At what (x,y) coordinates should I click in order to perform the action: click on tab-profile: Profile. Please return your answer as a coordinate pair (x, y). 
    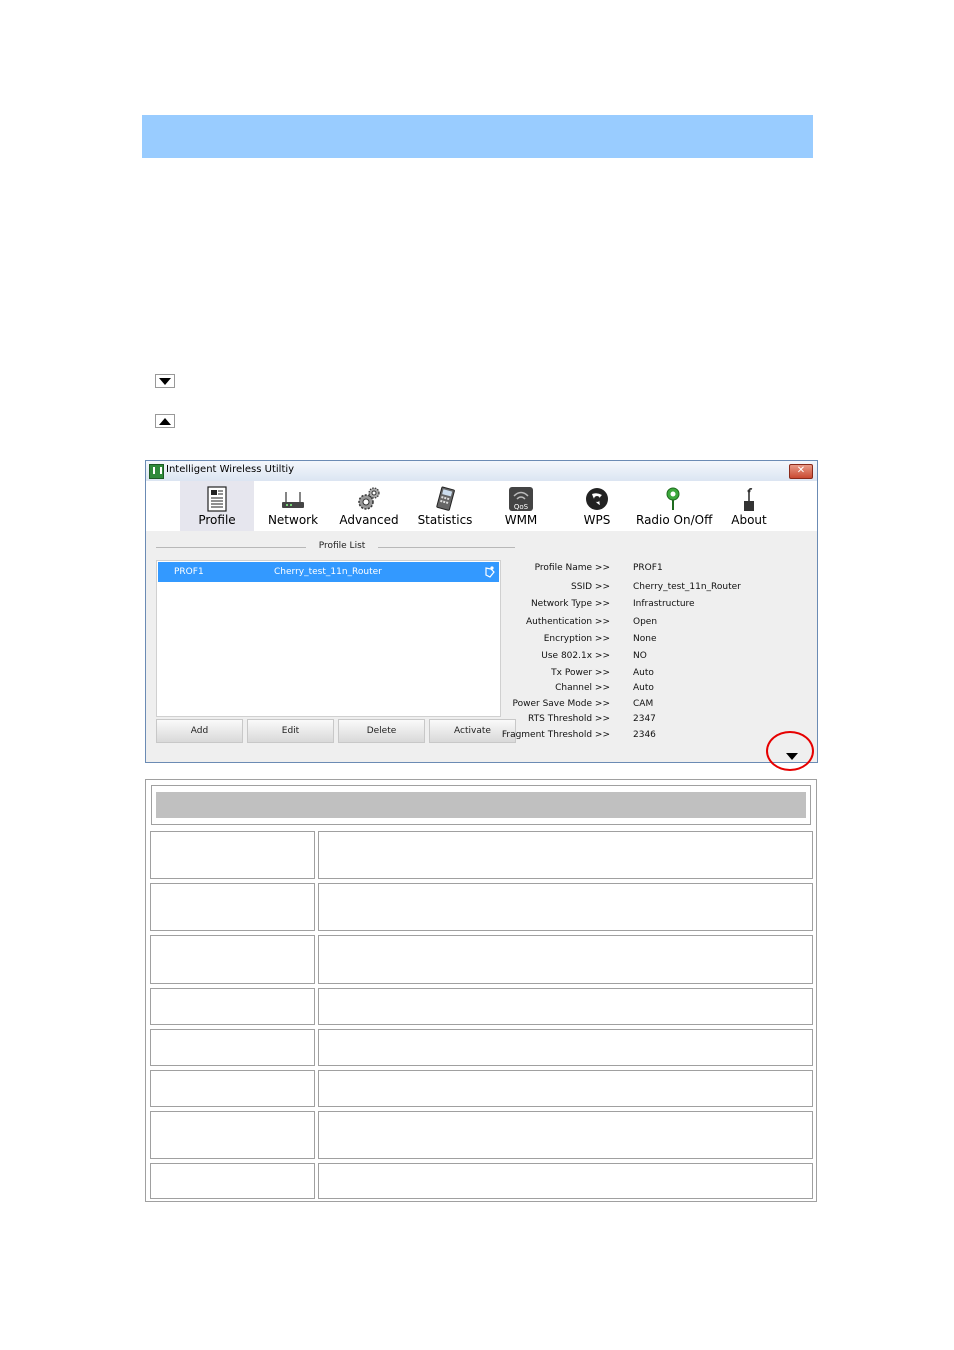
    Looking at the image, I should click on (217, 506).